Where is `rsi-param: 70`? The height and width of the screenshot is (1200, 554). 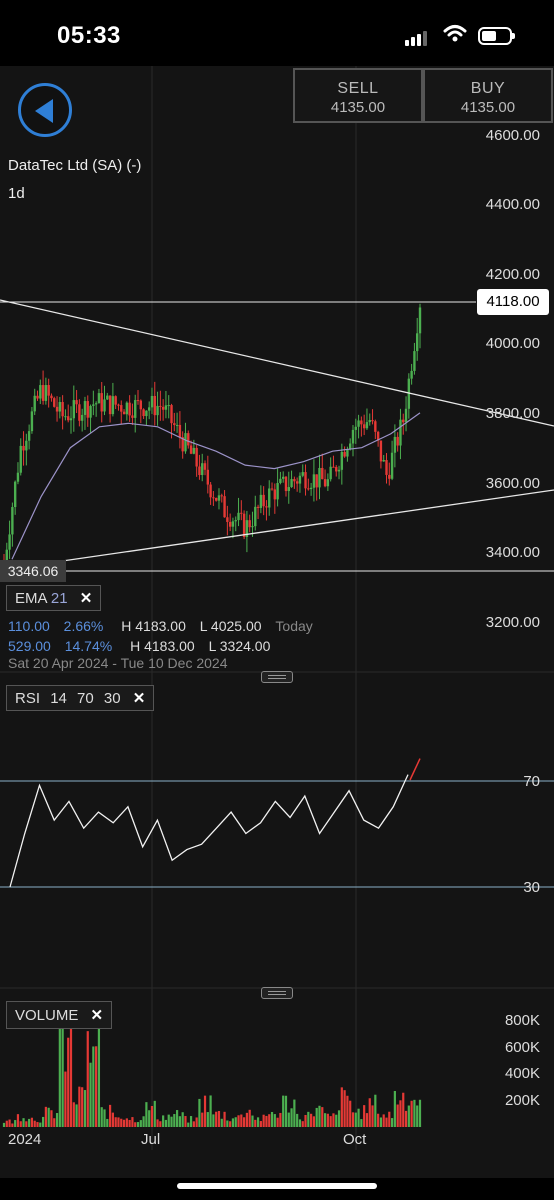 rsi-param: 70 is located at coordinates (85, 698).